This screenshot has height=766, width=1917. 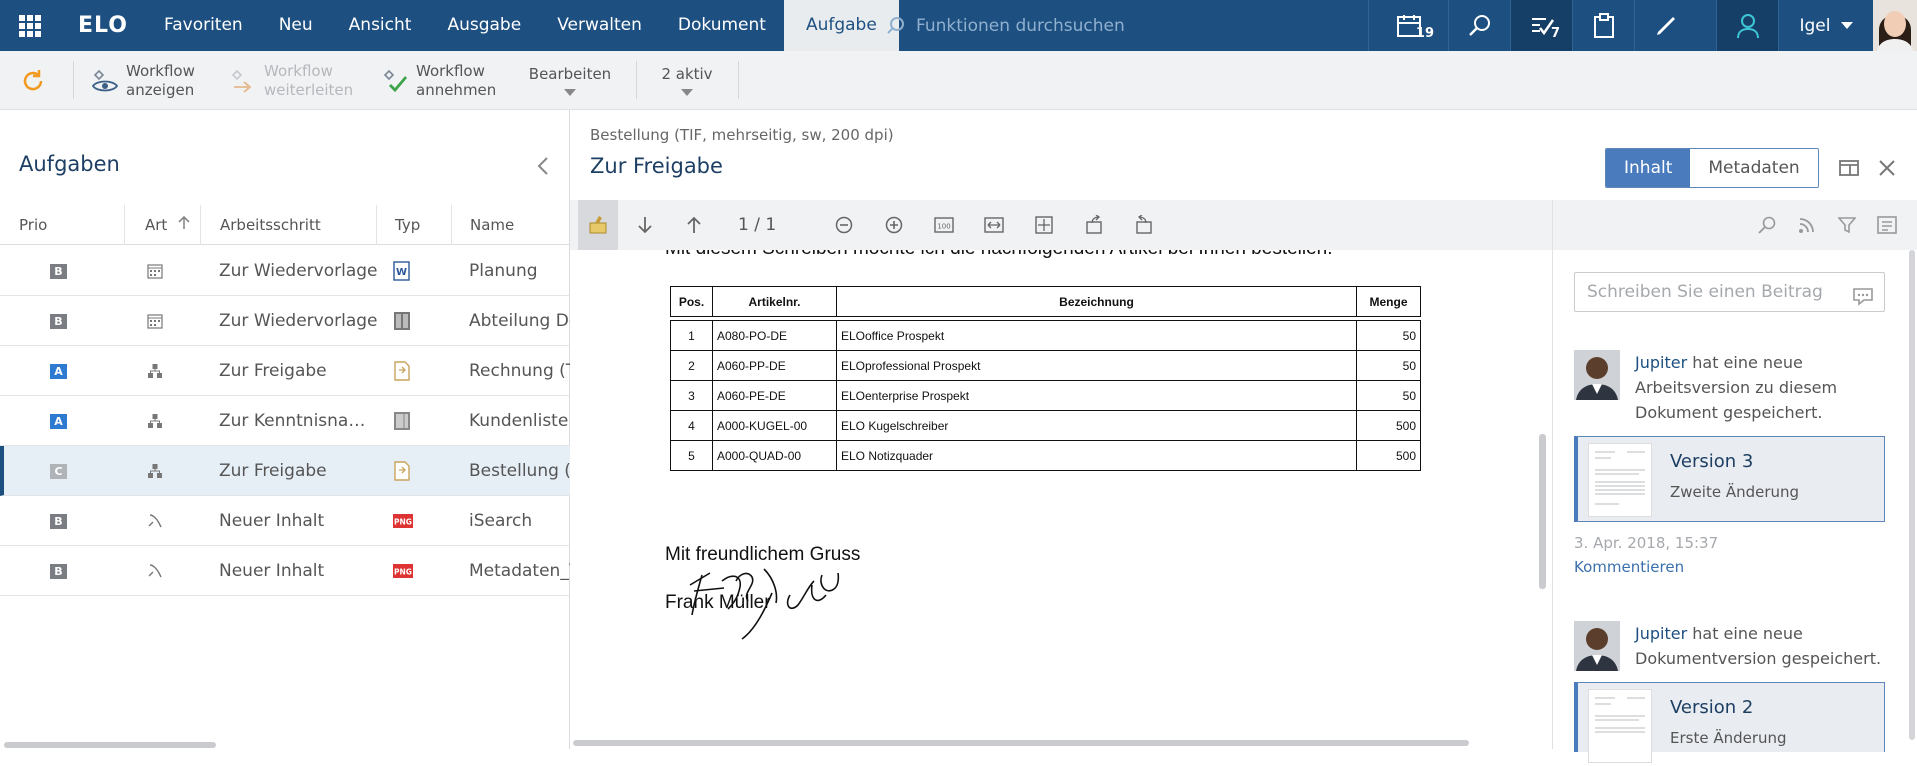 I want to click on menu-dokument: Dokument, so click(x=722, y=25).